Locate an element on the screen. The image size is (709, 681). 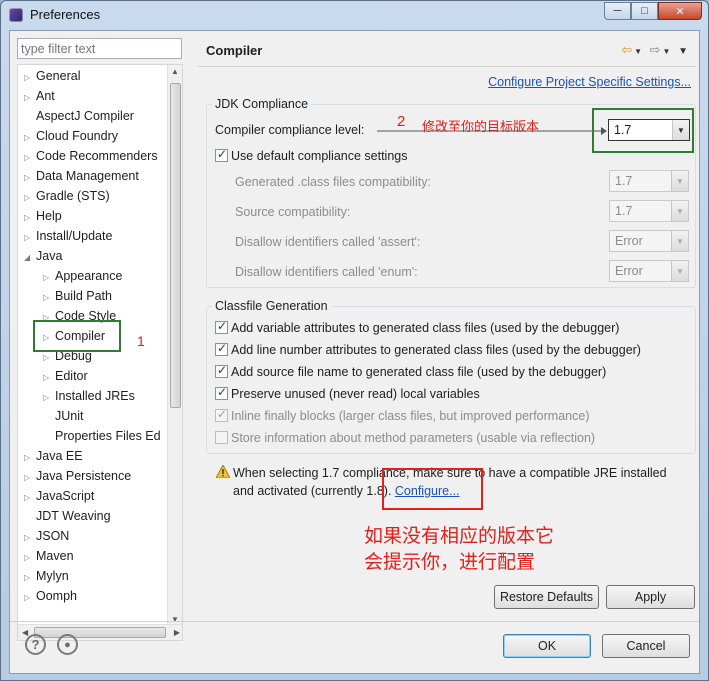
minimize-button: ─ is located at coordinates (617, 11).